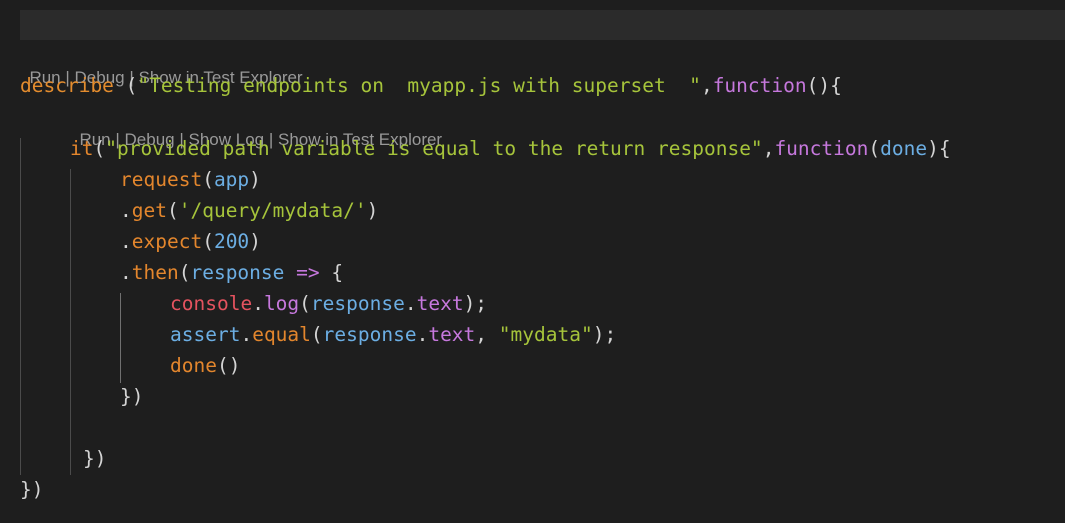  What do you see at coordinates (545, 334) in the screenshot?
I see `string-literal: "mydata"` at bounding box center [545, 334].